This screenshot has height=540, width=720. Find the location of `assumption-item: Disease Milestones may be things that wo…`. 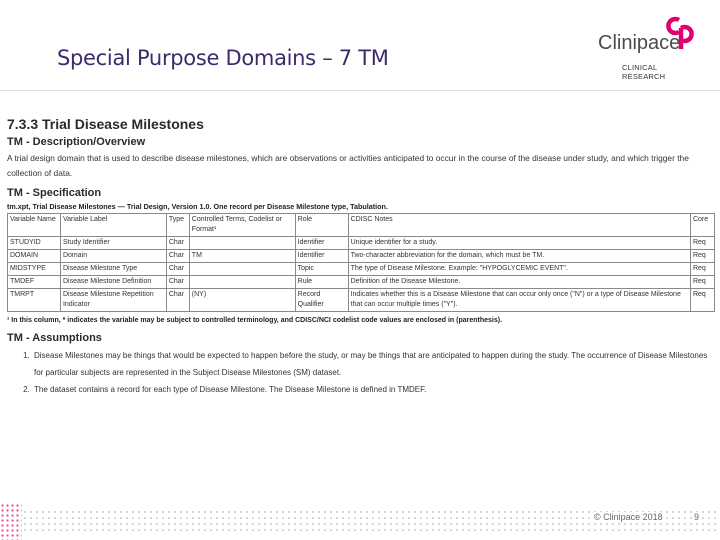

assumption-item: Disease Milestones may be things that wo… is located at coordinates (373, 364).